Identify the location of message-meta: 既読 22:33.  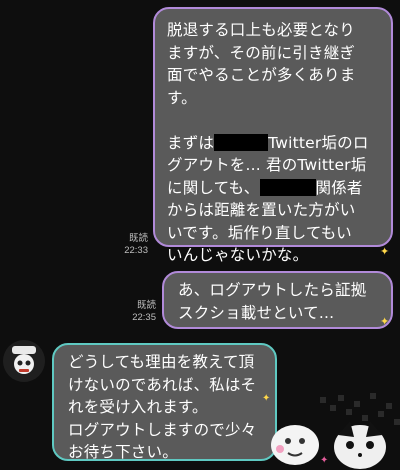
(128, 245).